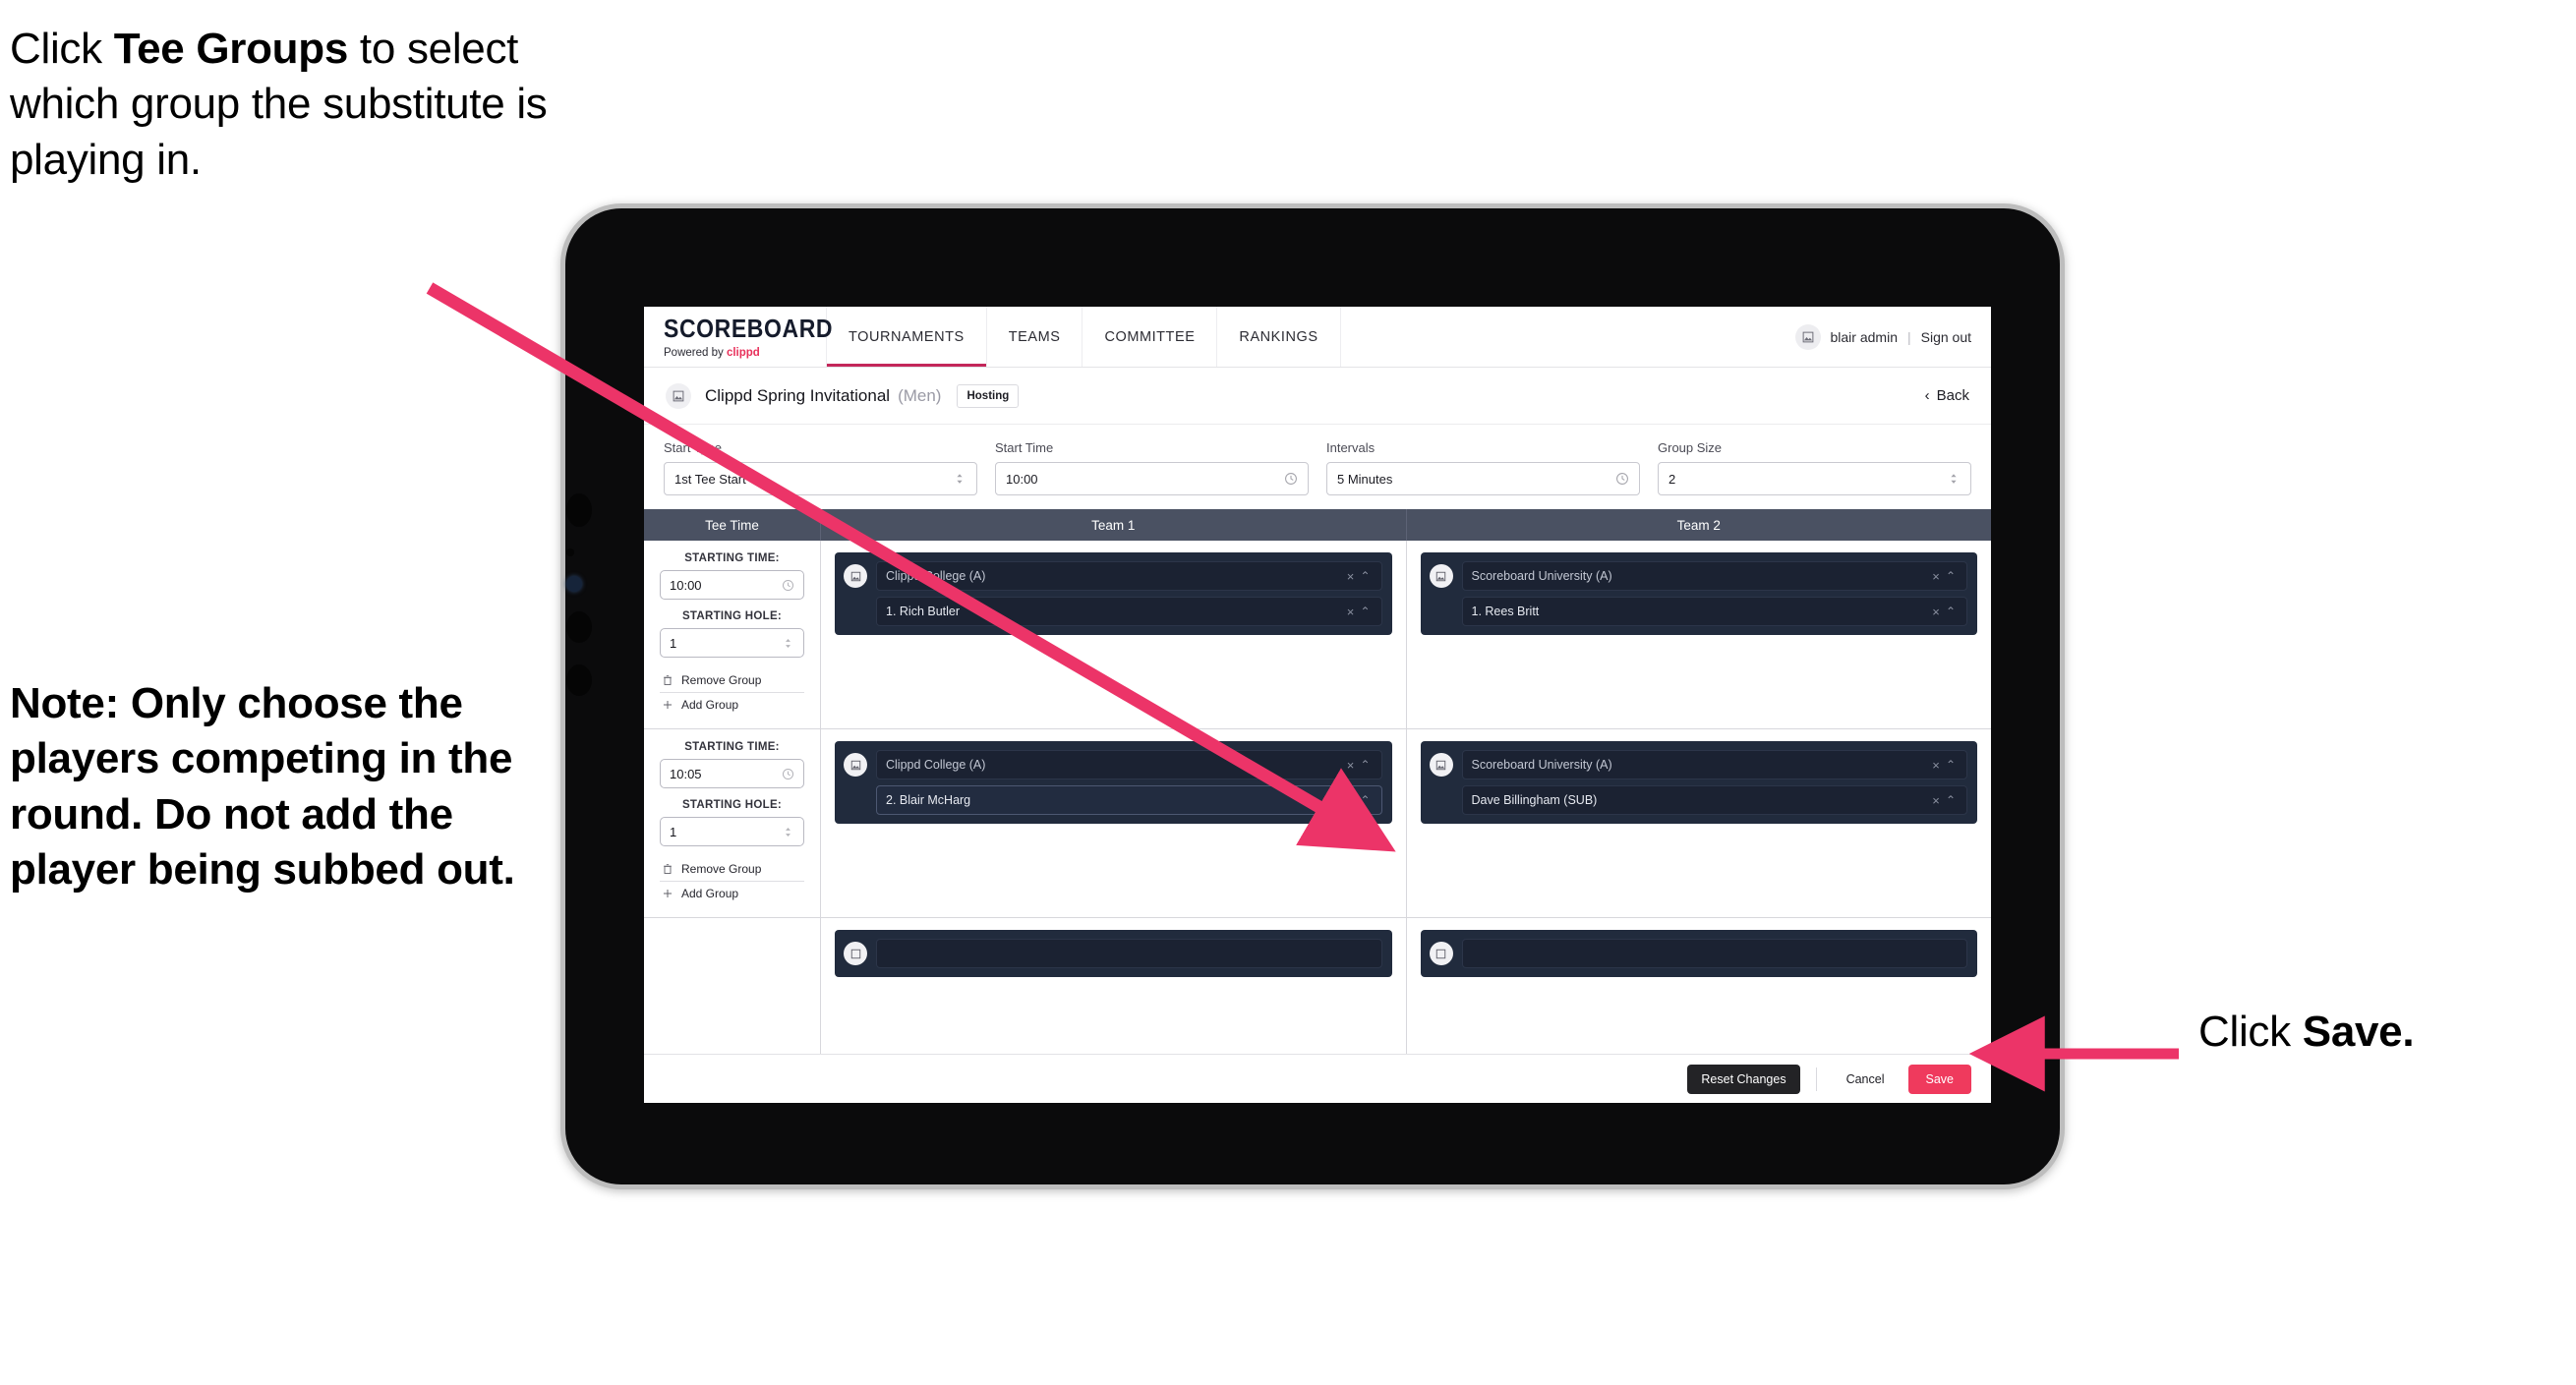  What do you see at coordinates (721, 680) in the screenshot?
I see `remove-group-label: Remove Group` at bounding box center [721, 680].